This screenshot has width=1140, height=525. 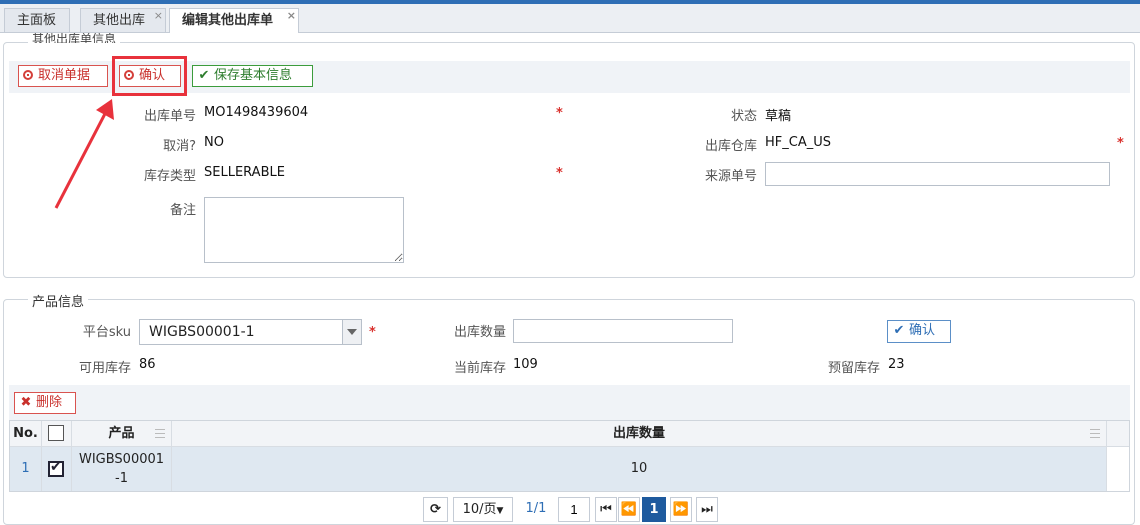 I want to click on col-header-qty-label: 出库数量, so click(x=638, y=433).